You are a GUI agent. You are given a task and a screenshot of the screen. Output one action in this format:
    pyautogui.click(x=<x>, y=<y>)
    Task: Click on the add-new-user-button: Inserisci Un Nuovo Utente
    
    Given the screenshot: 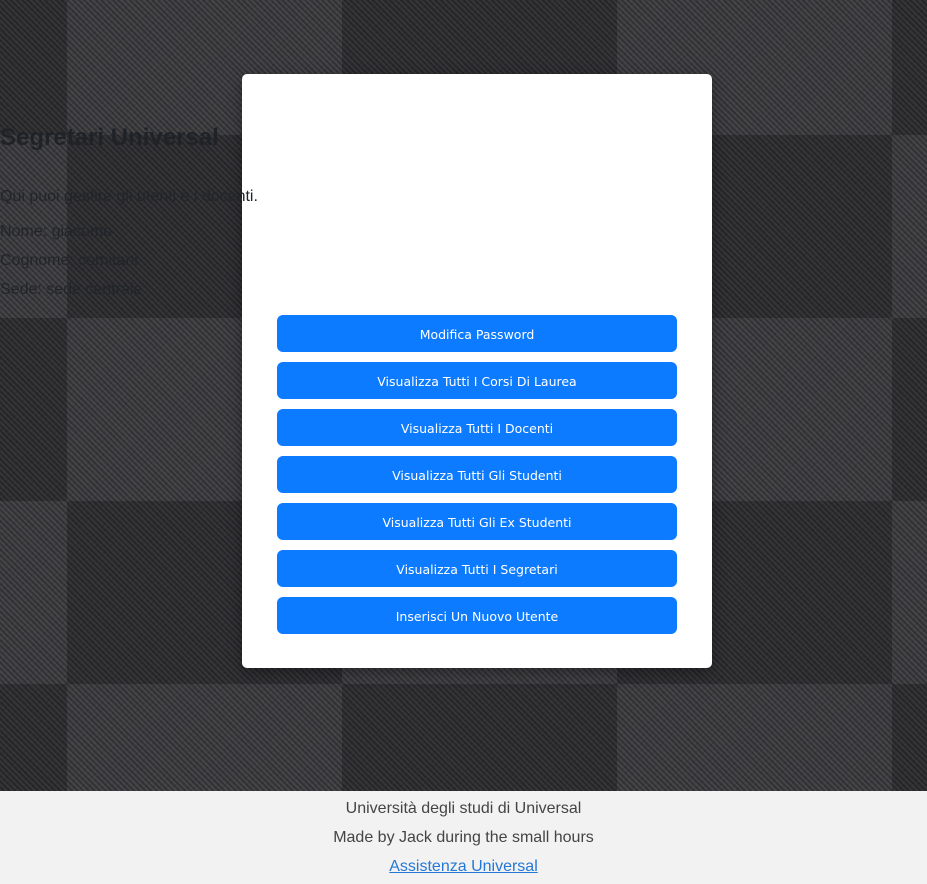 What is the action you would take?
    pyautogui.click(x=477, y=615)
    